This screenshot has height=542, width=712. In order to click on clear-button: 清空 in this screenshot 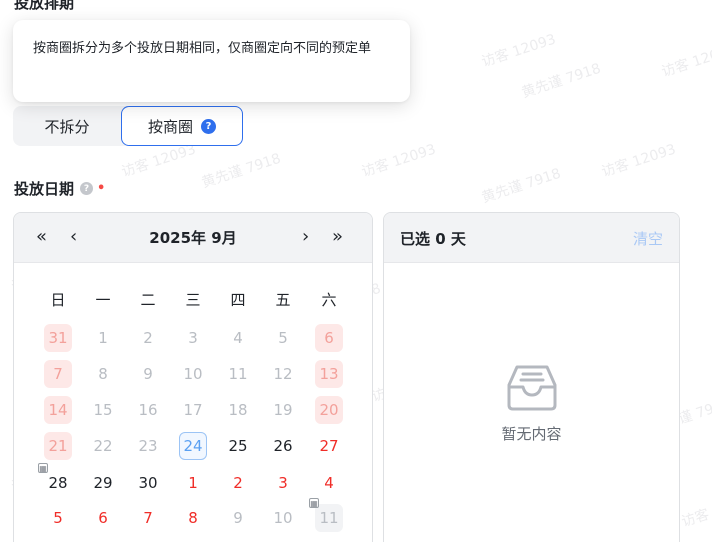, I will do `click(648, 238)`.